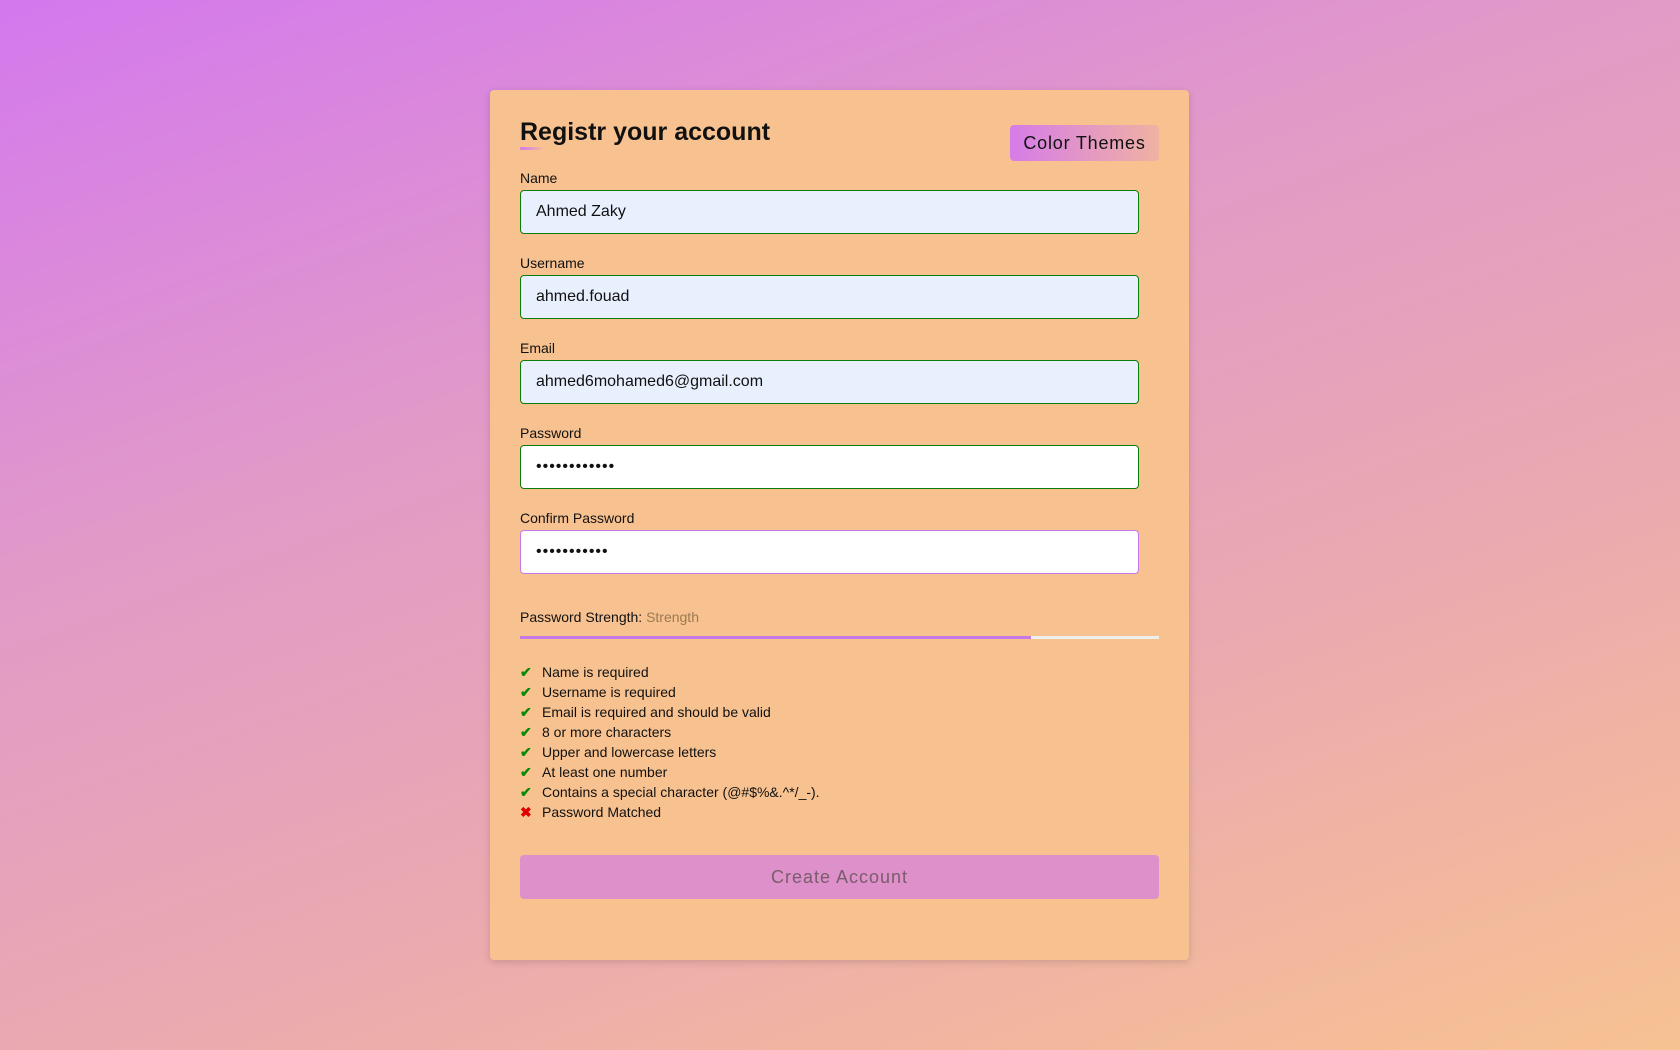  Describe the element at coordinates (602, 812) in the screenshot. I see `validation-text: Password Matched` at that location.